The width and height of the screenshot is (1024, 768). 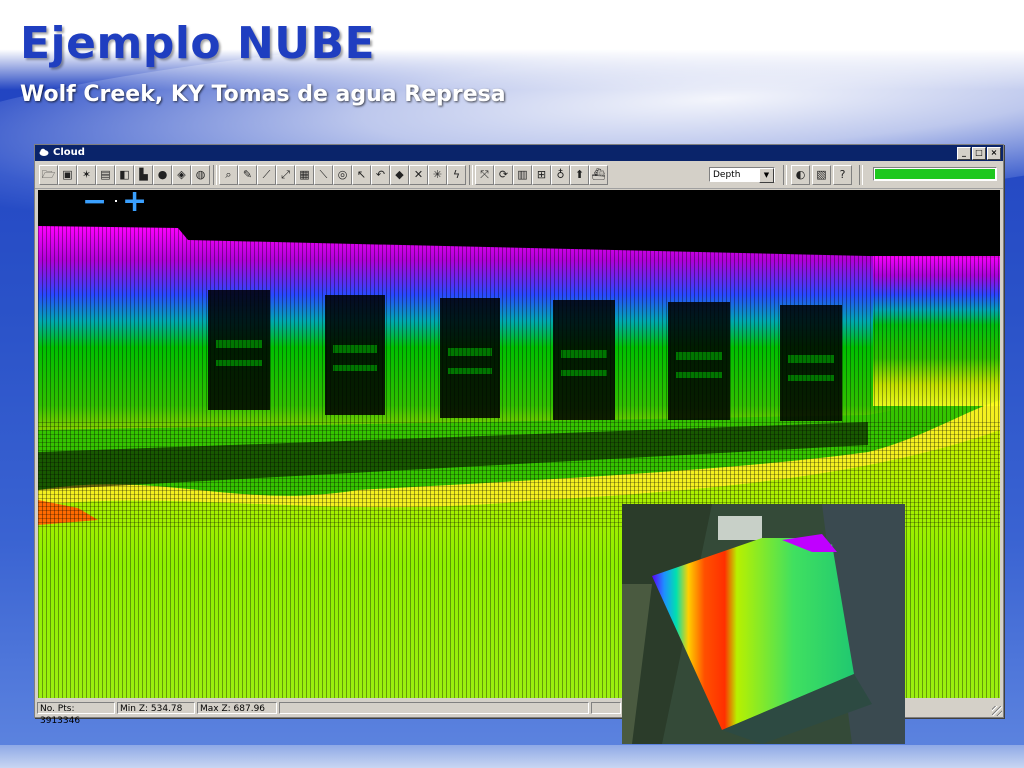 I want to click on window-titlebar: Cloud _ □ ×, so click(x=519, y=153).